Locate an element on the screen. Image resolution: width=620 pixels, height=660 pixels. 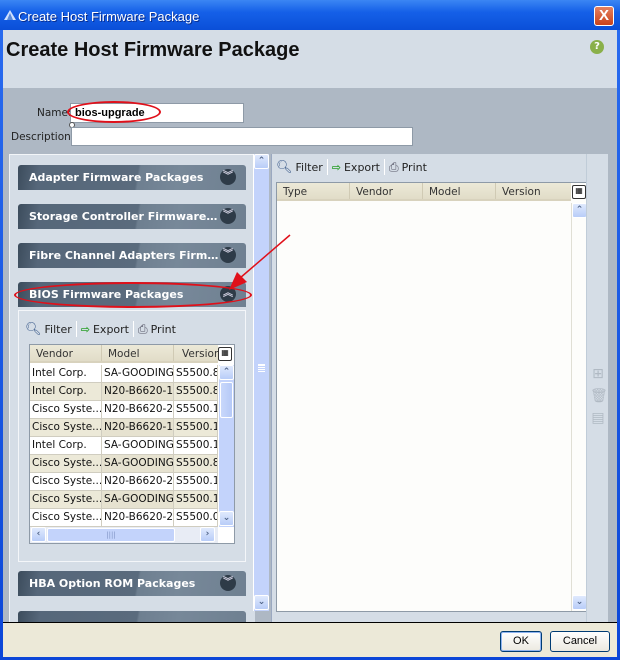
bios-table-hscroll: ‹ |||| › is located at coordinates (124, 535).